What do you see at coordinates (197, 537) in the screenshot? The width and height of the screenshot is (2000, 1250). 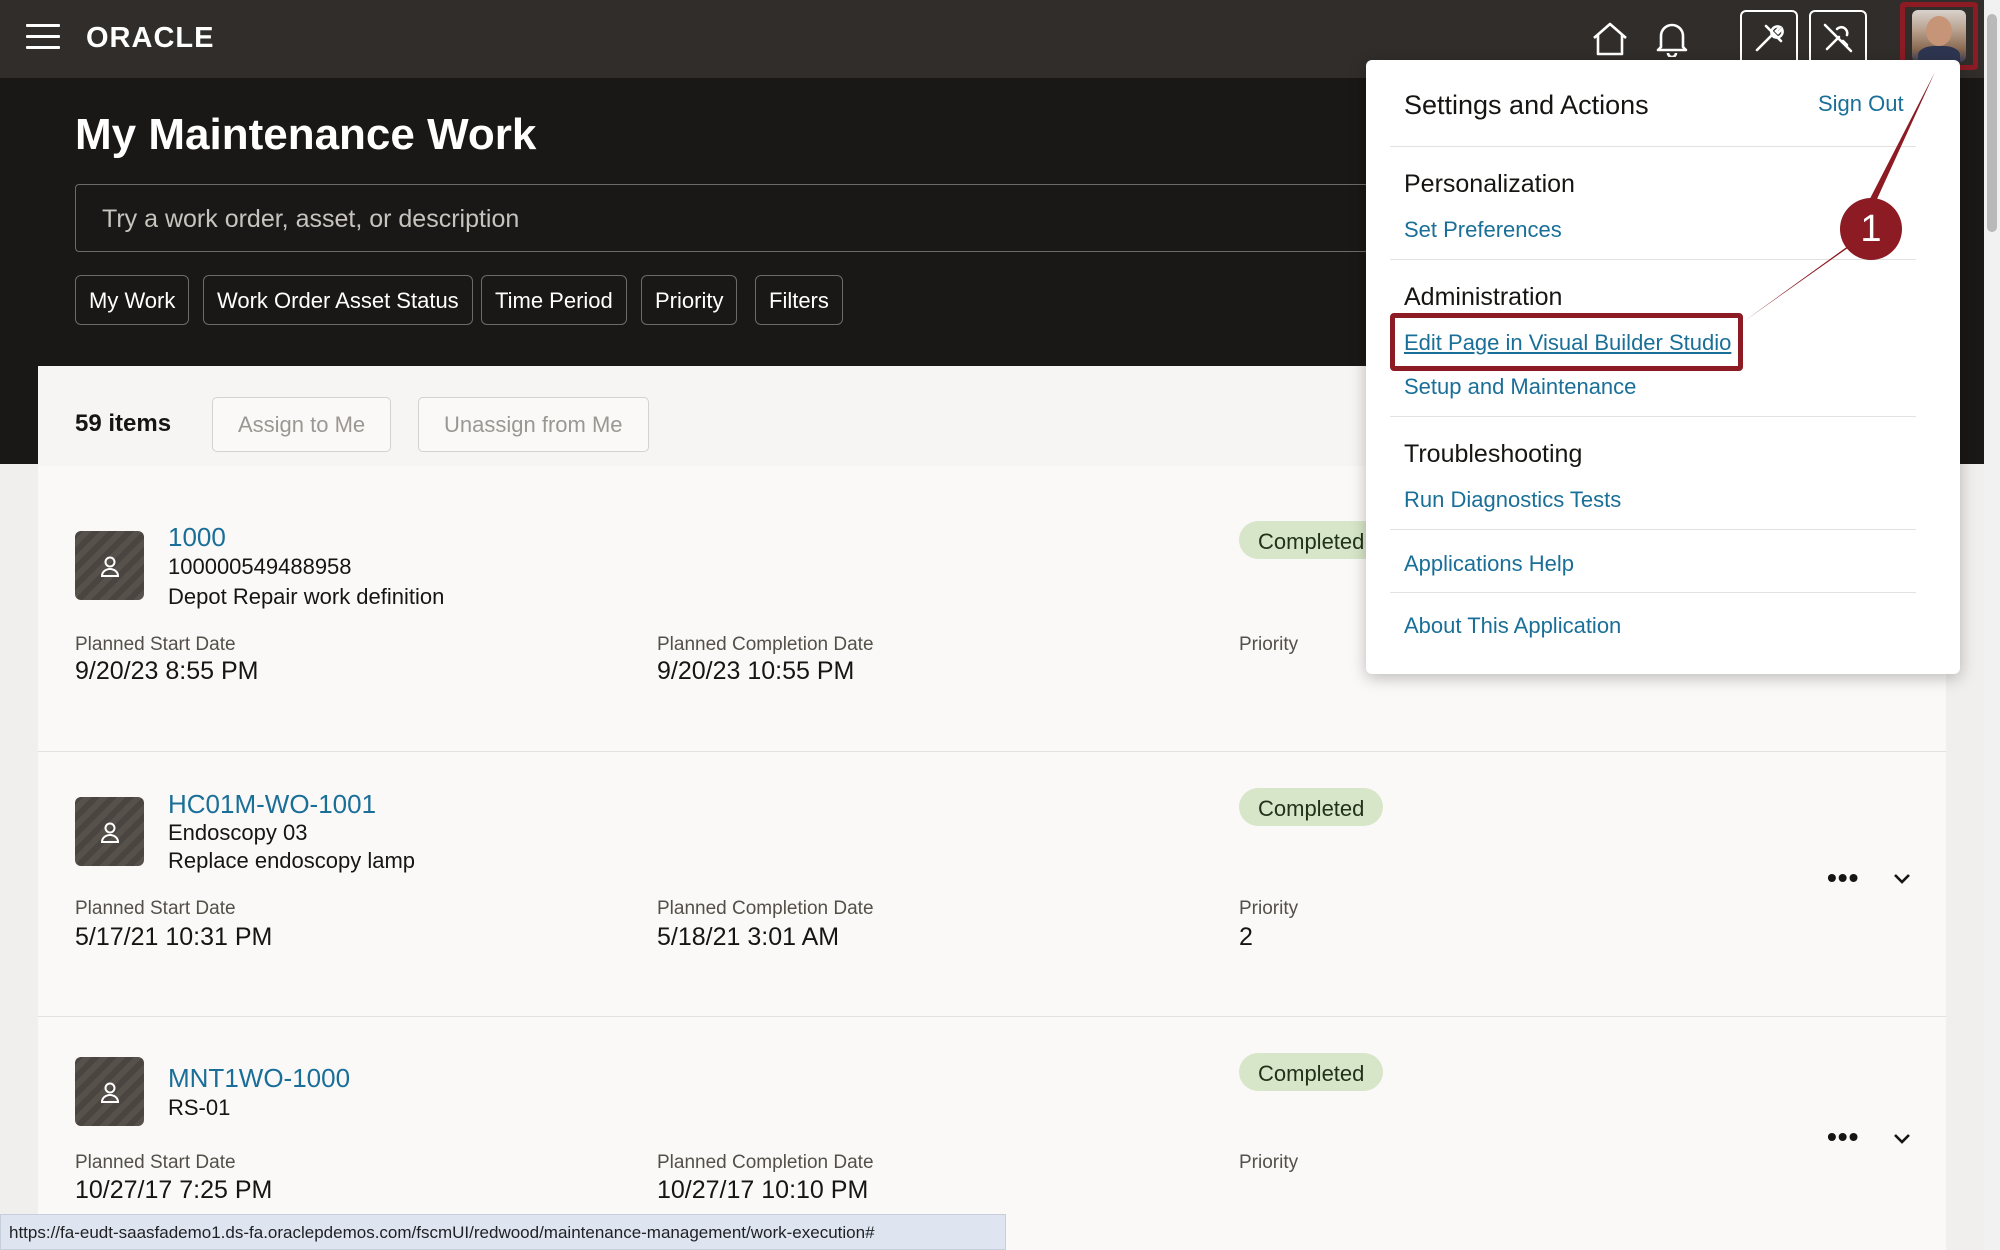 I see `work-order-link: 1000` at bounding box center [197, 537].